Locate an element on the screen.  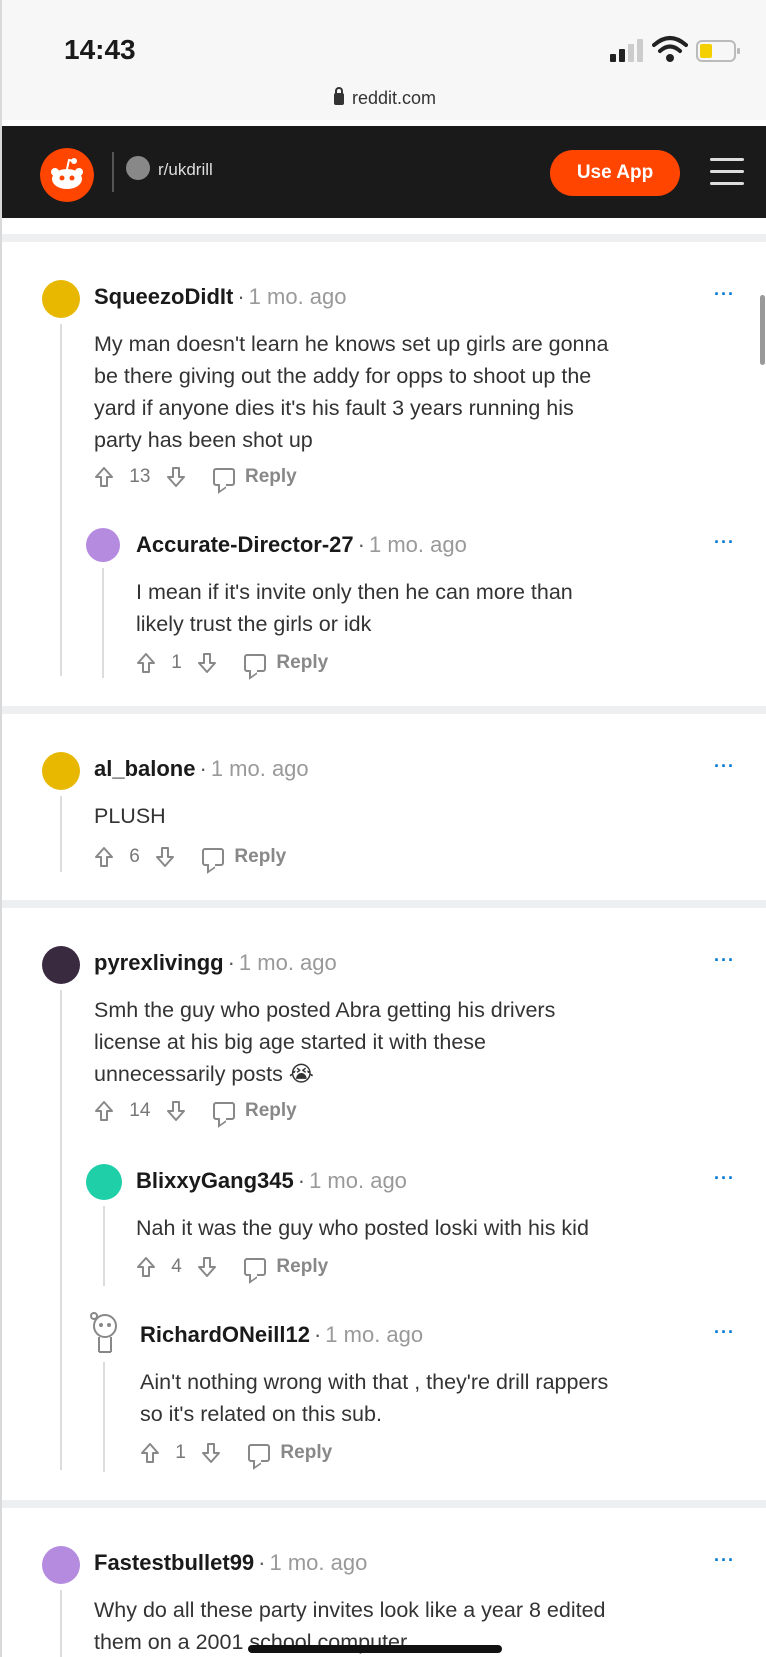
avatar-snoo-icon is located at coordinates (105, 1334).